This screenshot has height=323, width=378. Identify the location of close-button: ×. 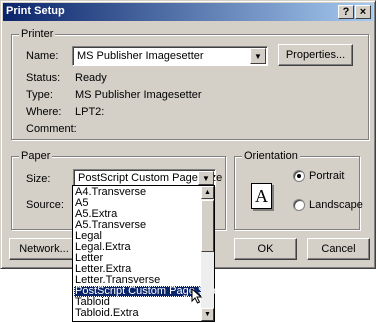
(363, 12).